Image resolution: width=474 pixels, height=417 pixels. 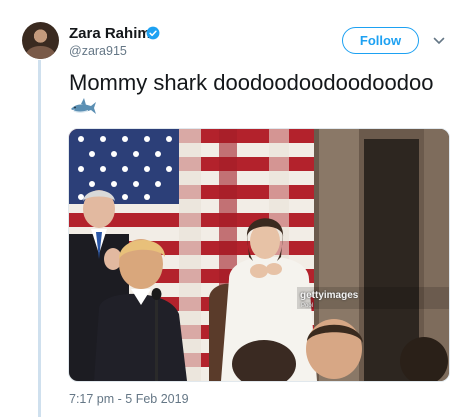 I want to click on verified-badge-icon, so click(x=153, y=33).